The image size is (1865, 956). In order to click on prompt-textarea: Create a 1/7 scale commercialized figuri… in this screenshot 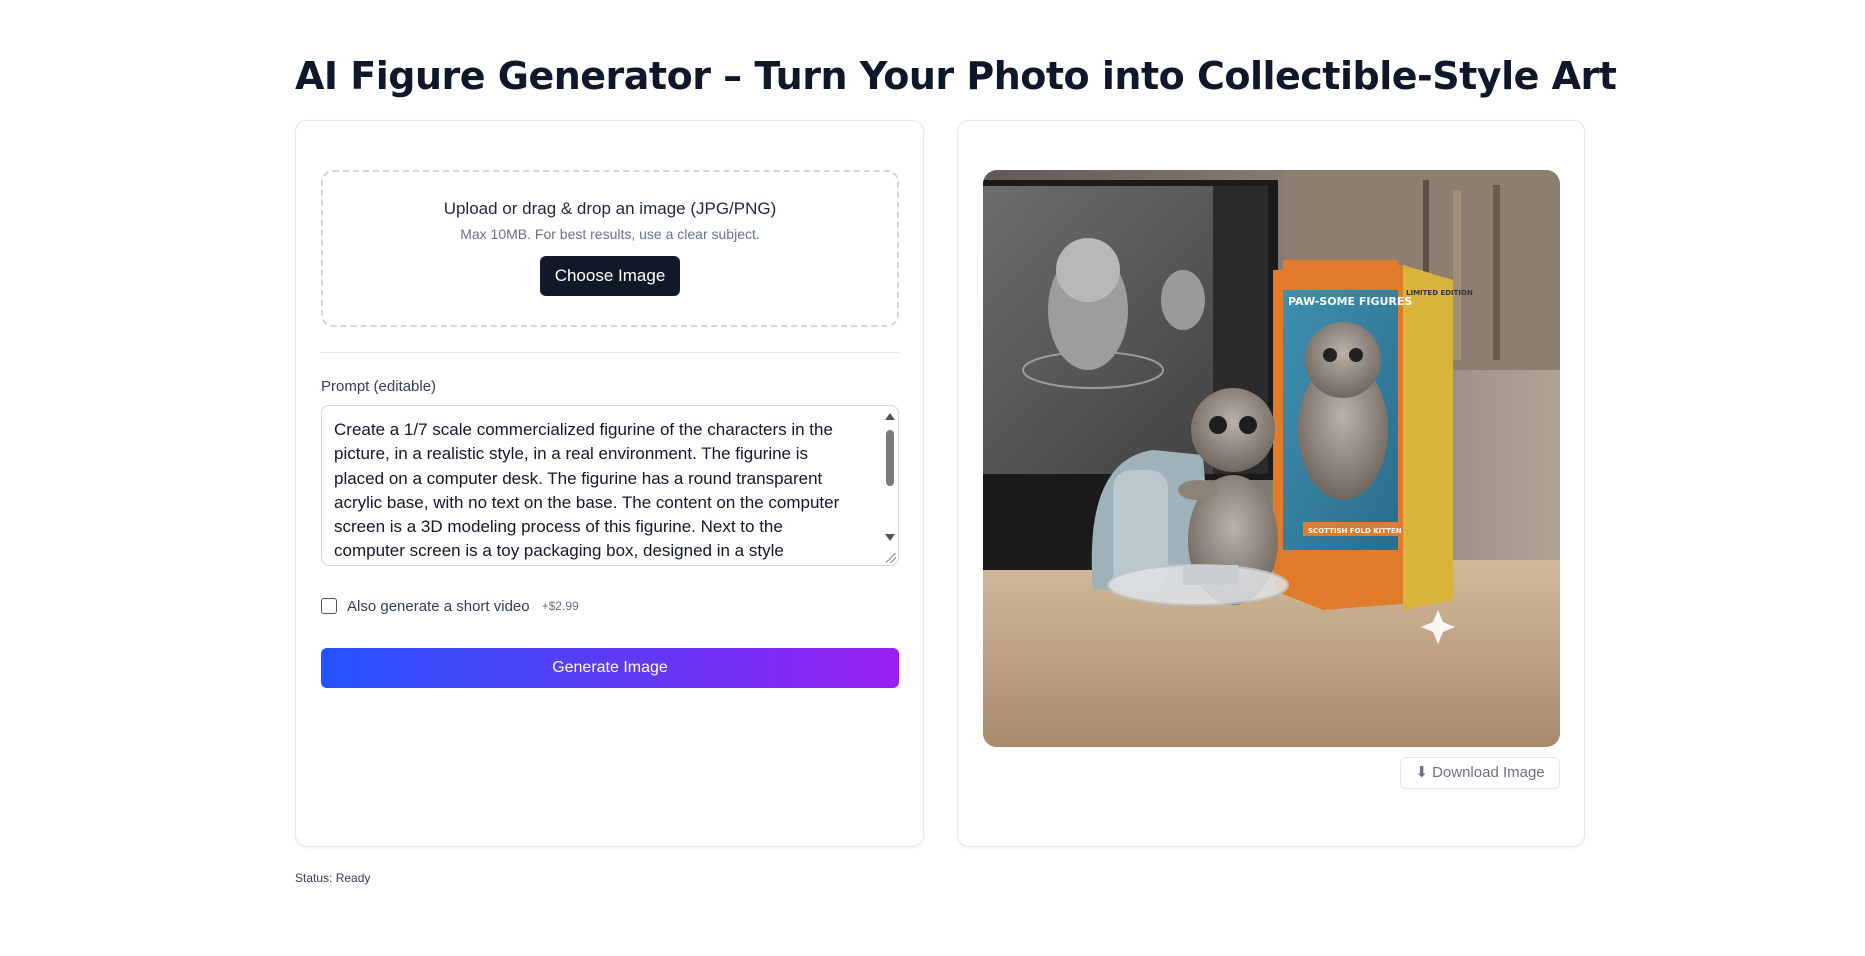, I will do `click(610, 485)`.